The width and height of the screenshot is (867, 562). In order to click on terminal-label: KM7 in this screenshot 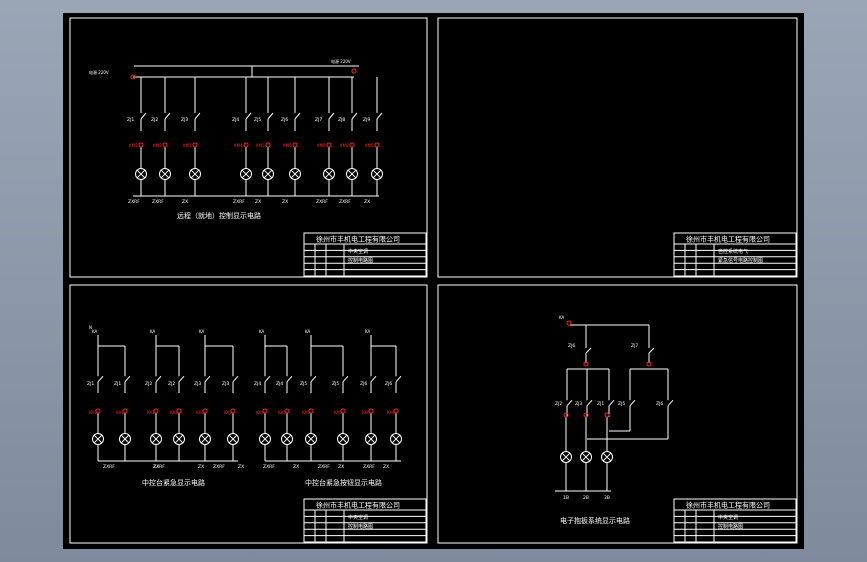, I will do `click(321, 145)`.